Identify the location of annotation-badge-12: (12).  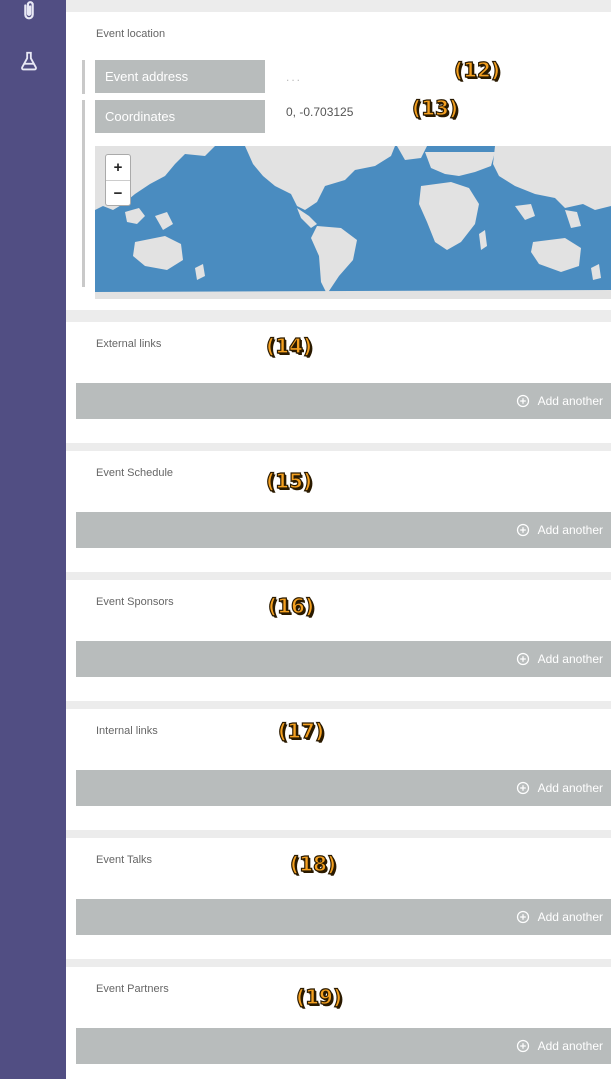
(477, 69).